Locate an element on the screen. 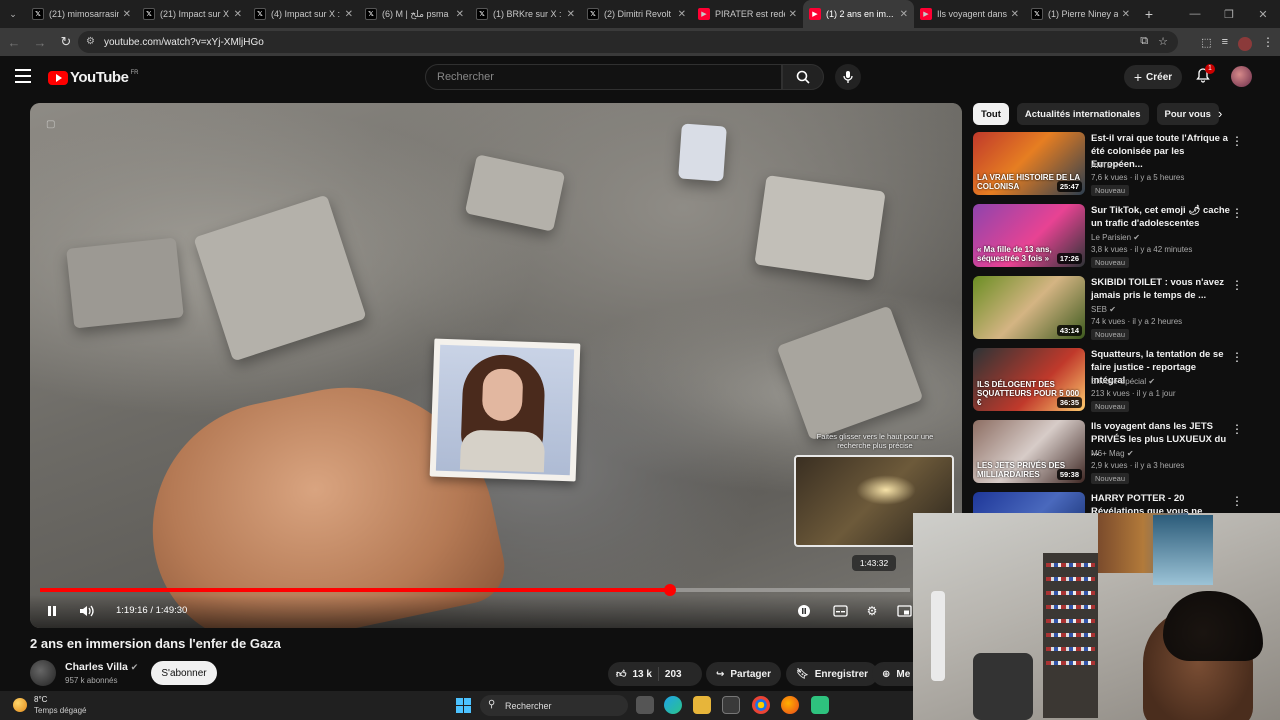 The width and height of the screenshot is (1280, 720). filter-chip: Tout is located at coordinates (991, 114).